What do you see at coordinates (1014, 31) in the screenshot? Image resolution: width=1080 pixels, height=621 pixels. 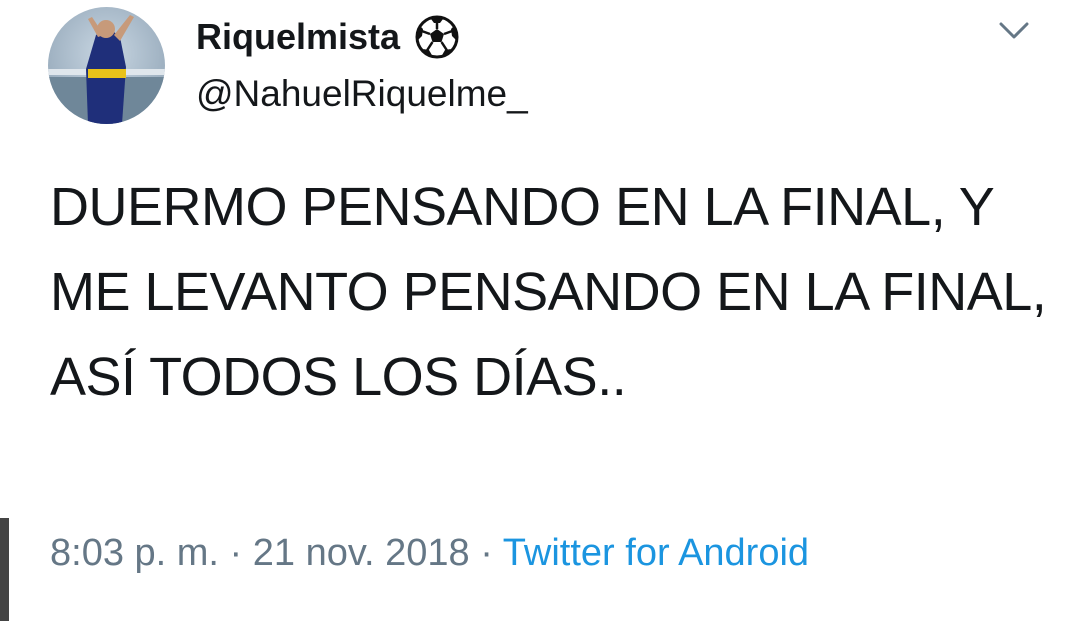 I see `chevron-down-icon` at bounding box center [1014, 31].